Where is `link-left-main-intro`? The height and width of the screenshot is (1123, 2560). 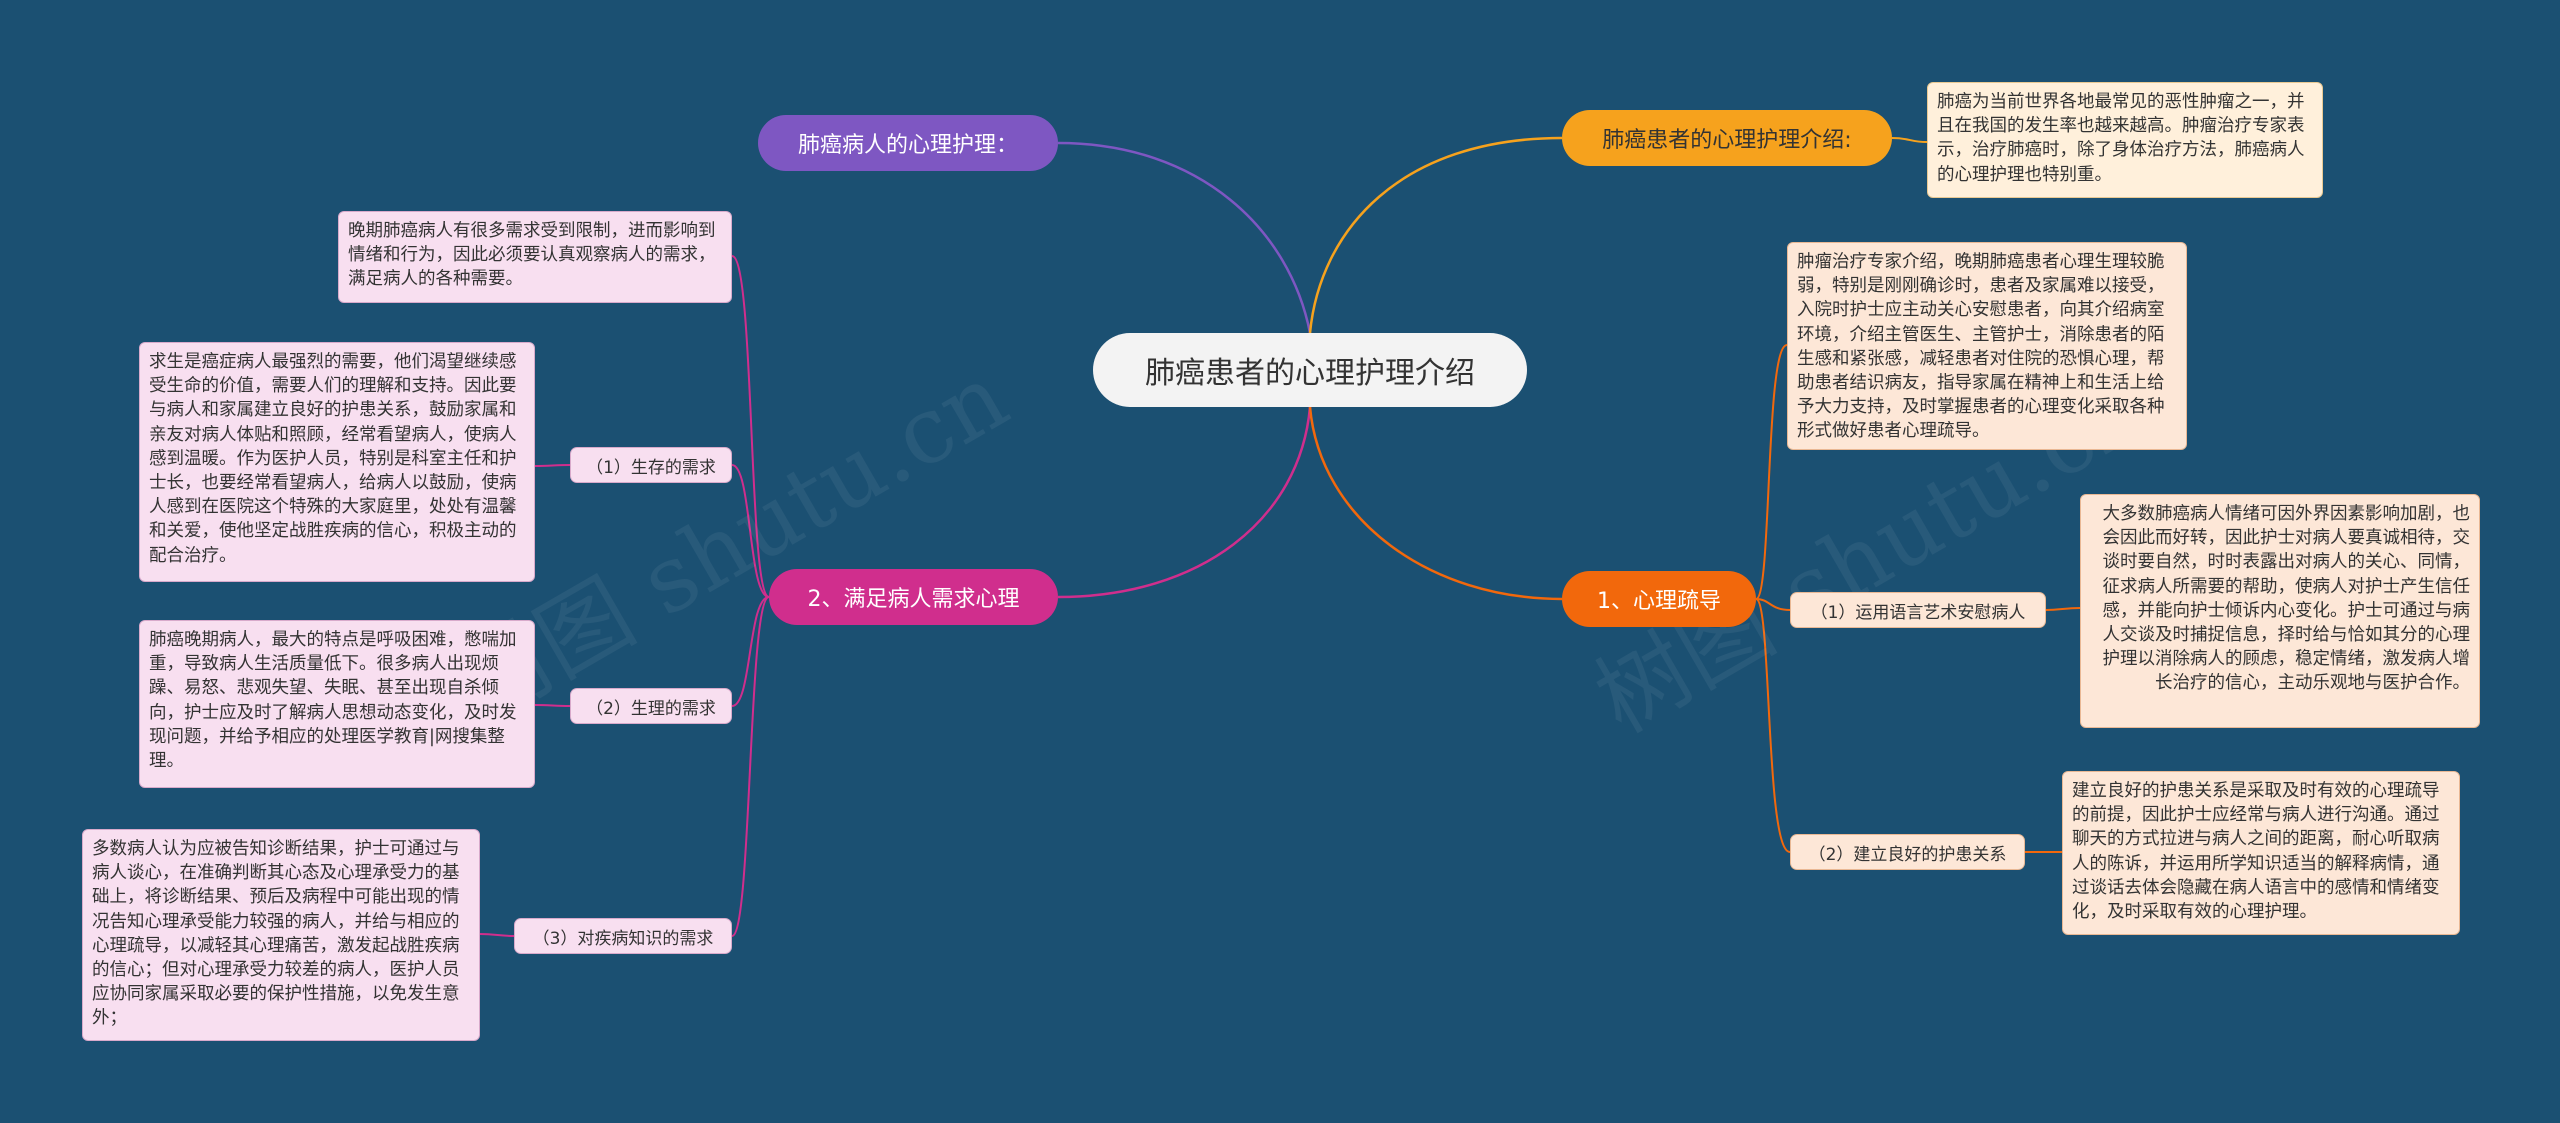 link-left-main-intro is located at coordinates (750, 426).